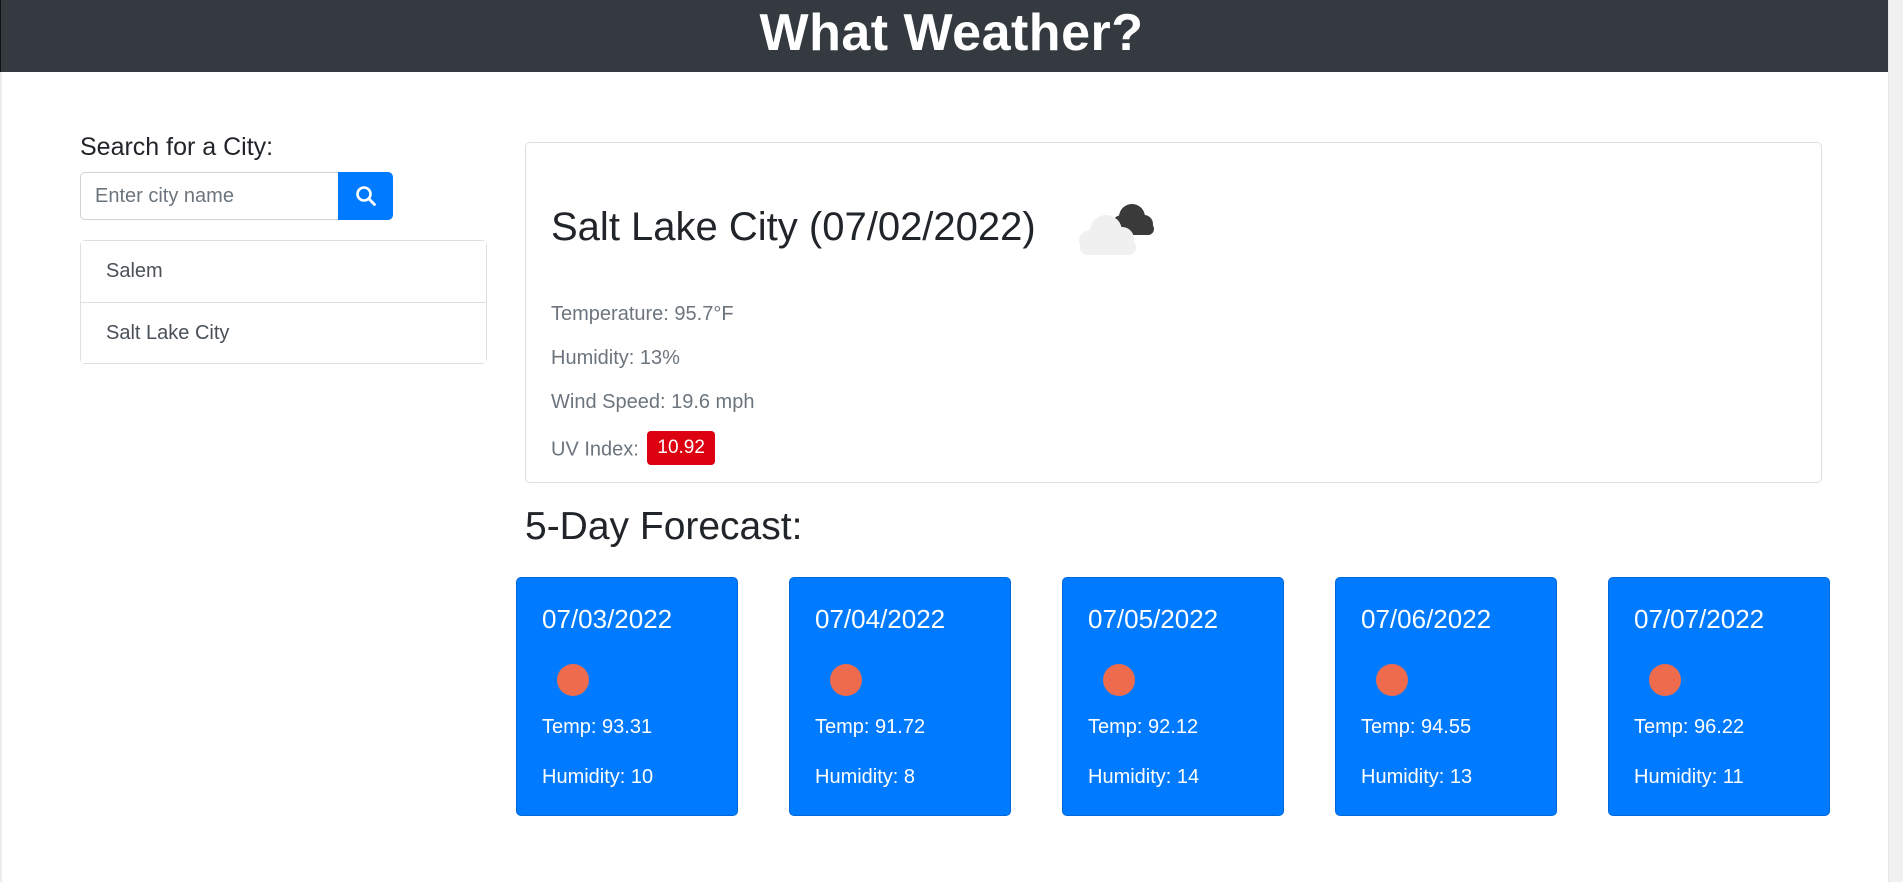 The width and height of the screenshot is (1903, 882). What do you see at coordinates (1, 477) in the screenshot?
I see `page-edge` at bounding box center [1, 477].